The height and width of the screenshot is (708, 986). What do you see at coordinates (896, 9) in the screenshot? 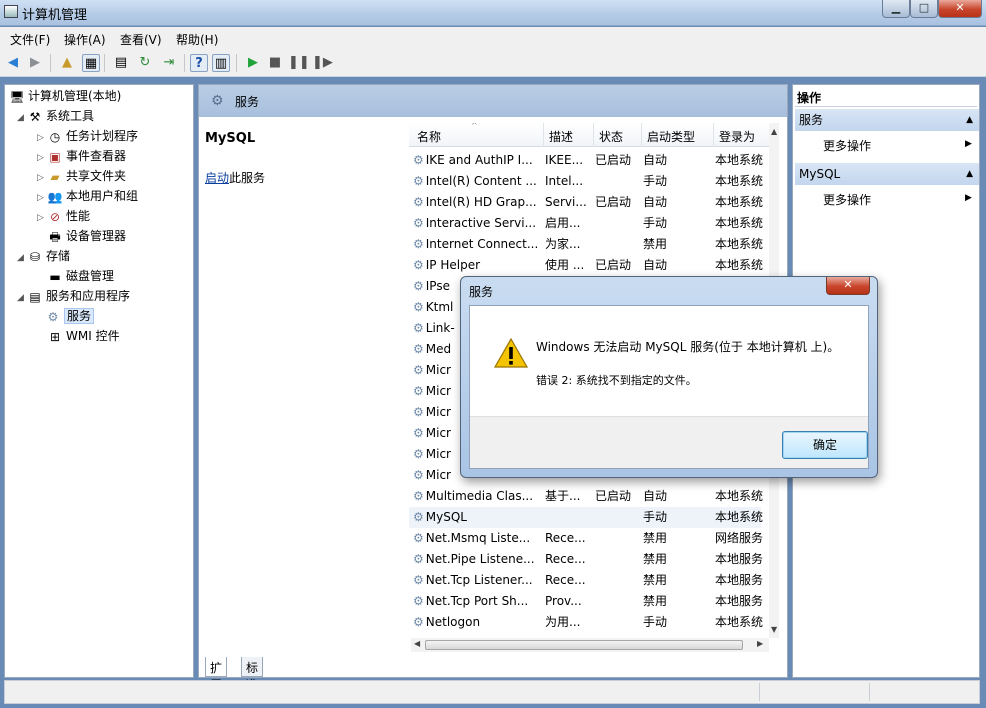
I see `minimize-button: ▁` at bounding box center [896, 9].